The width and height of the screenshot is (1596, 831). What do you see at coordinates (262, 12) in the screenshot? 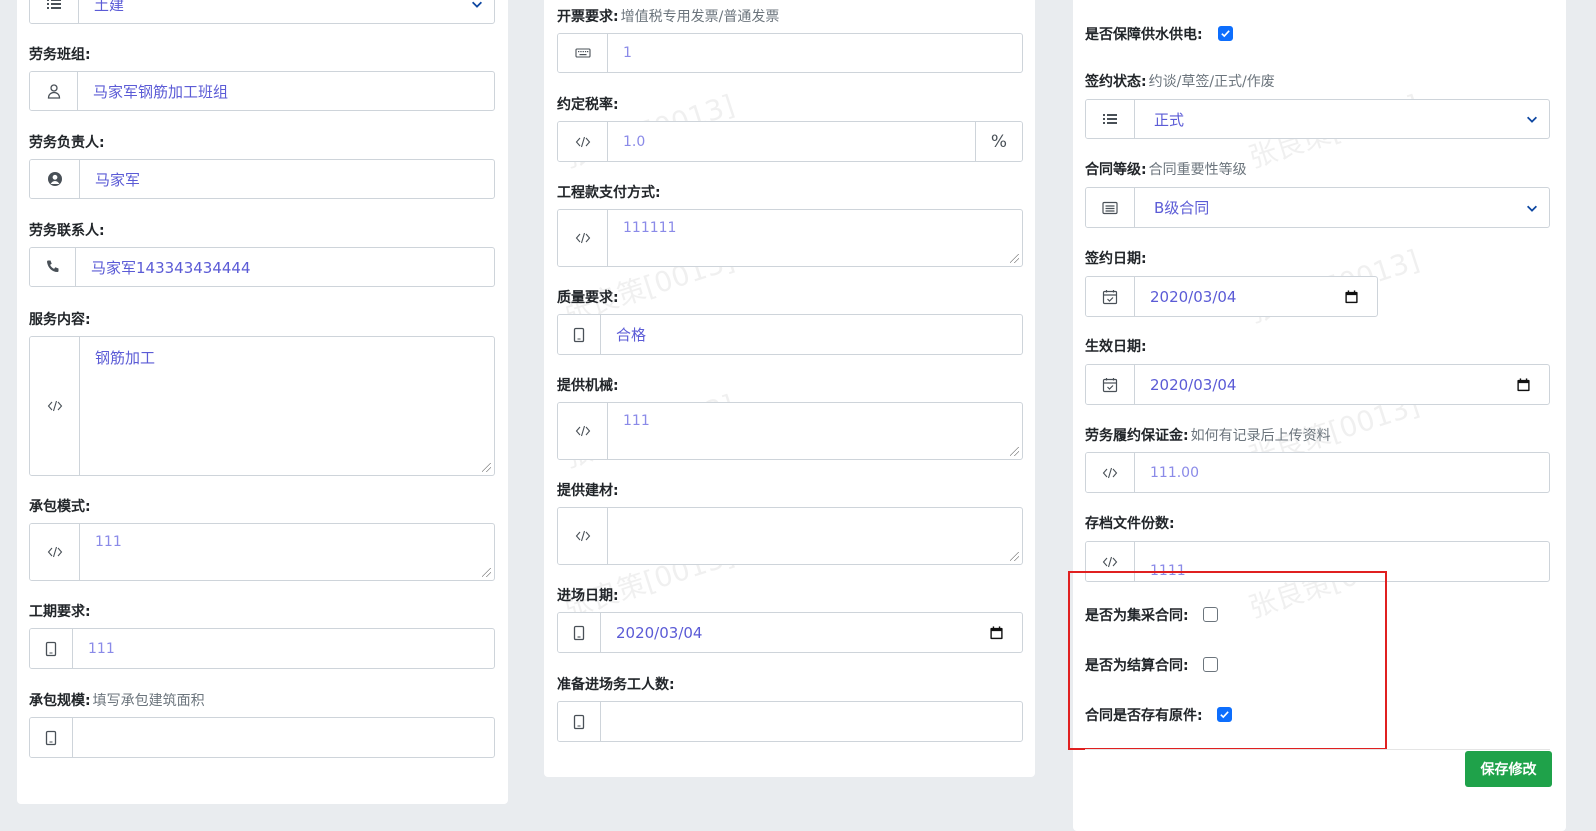
I see `type-select: 土建` at bounding box center [262, 12].